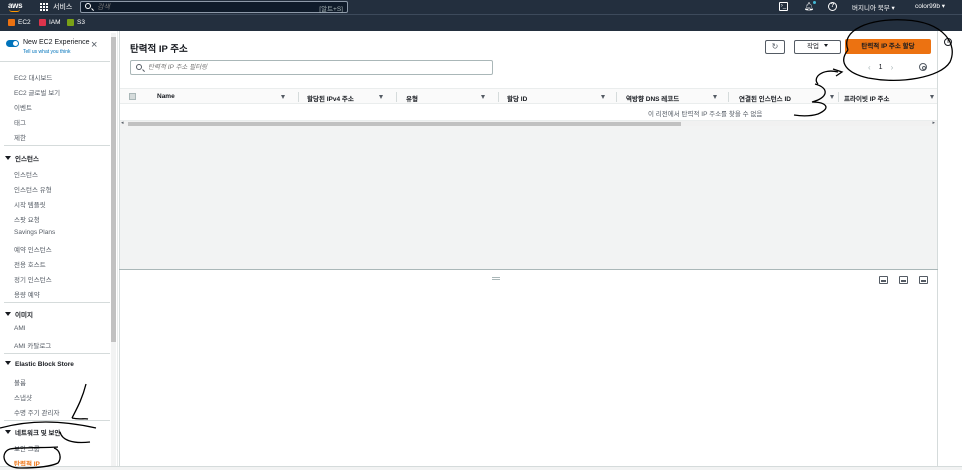 This screenshot has width=962, height=470. I want to click on sidebar-section-images: 이미지, so click(19, 314).